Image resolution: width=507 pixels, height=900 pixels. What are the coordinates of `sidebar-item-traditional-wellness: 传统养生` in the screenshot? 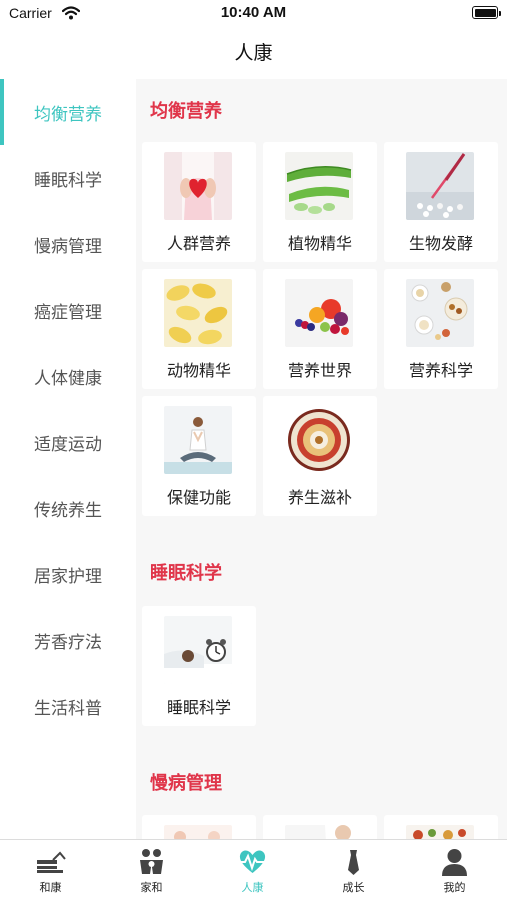 It's located at (68, 508).